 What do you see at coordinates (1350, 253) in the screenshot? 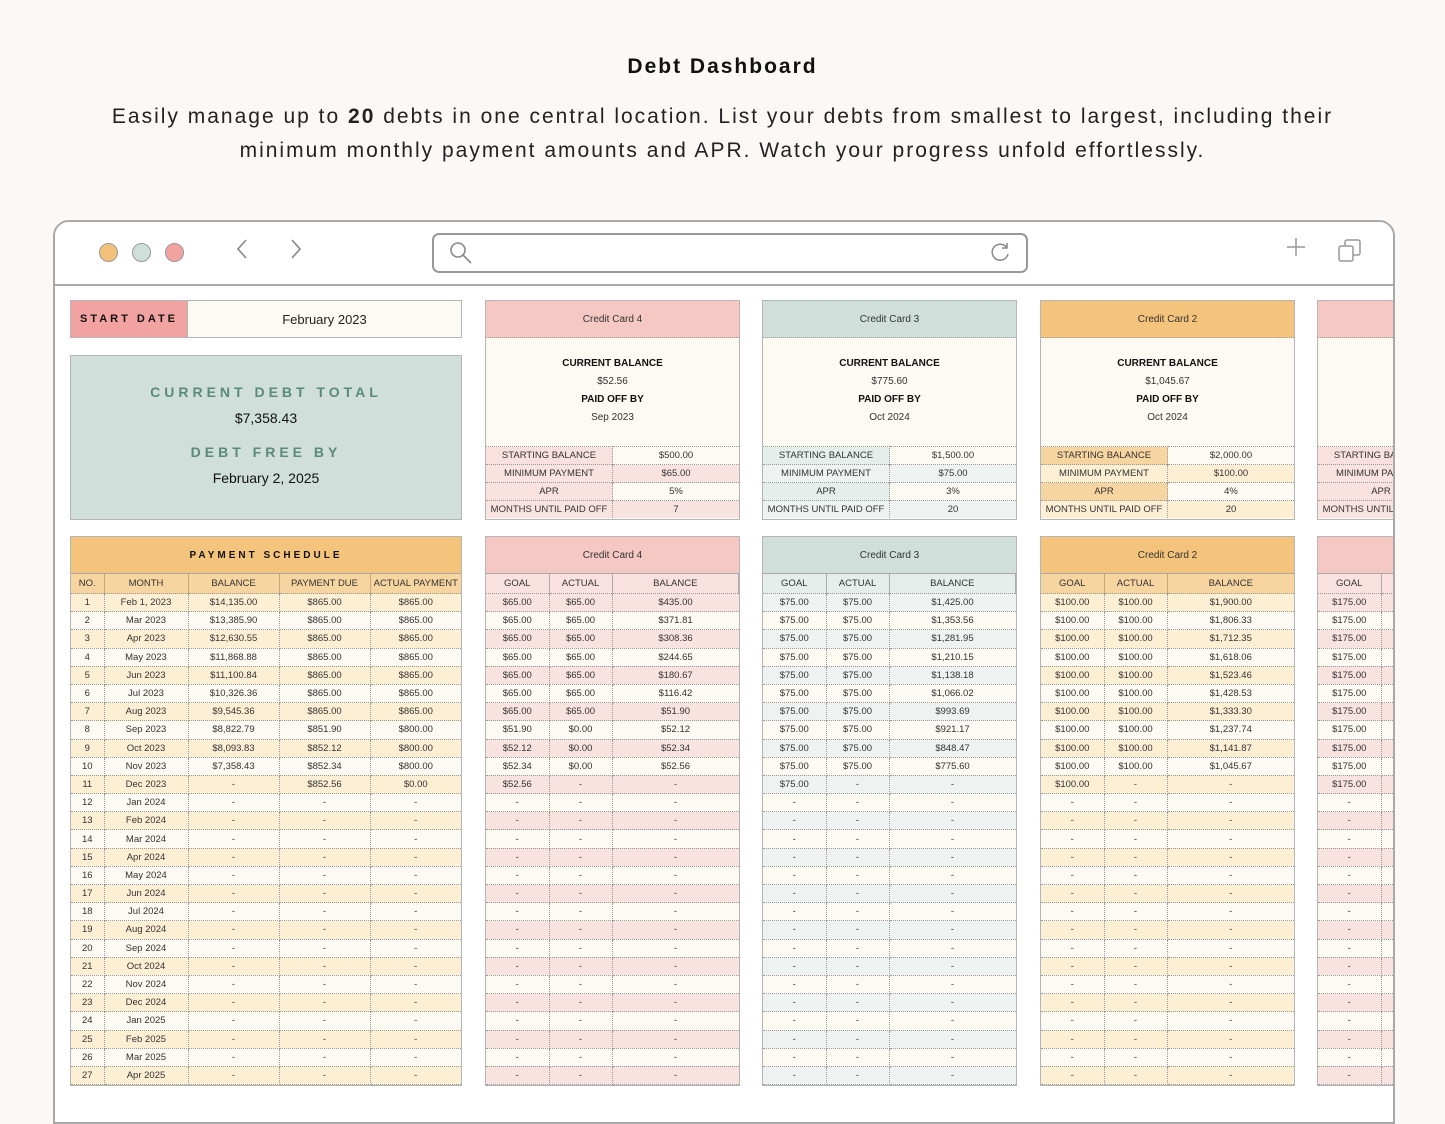
I see `copy-tabs-icon` at bounding box center [1350, 253].